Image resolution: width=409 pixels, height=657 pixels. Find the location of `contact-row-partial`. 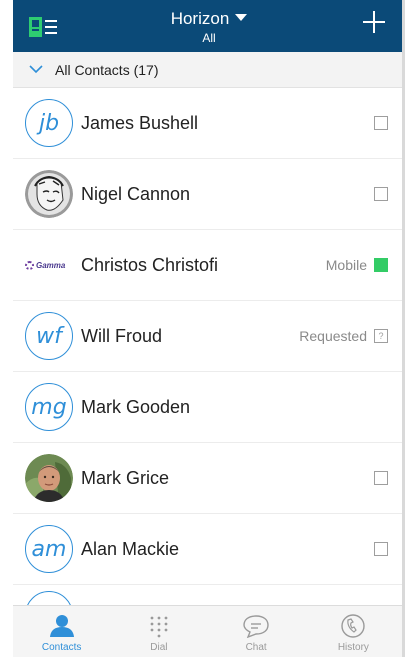

contact-row-partial is located at coordinates (207, 595).